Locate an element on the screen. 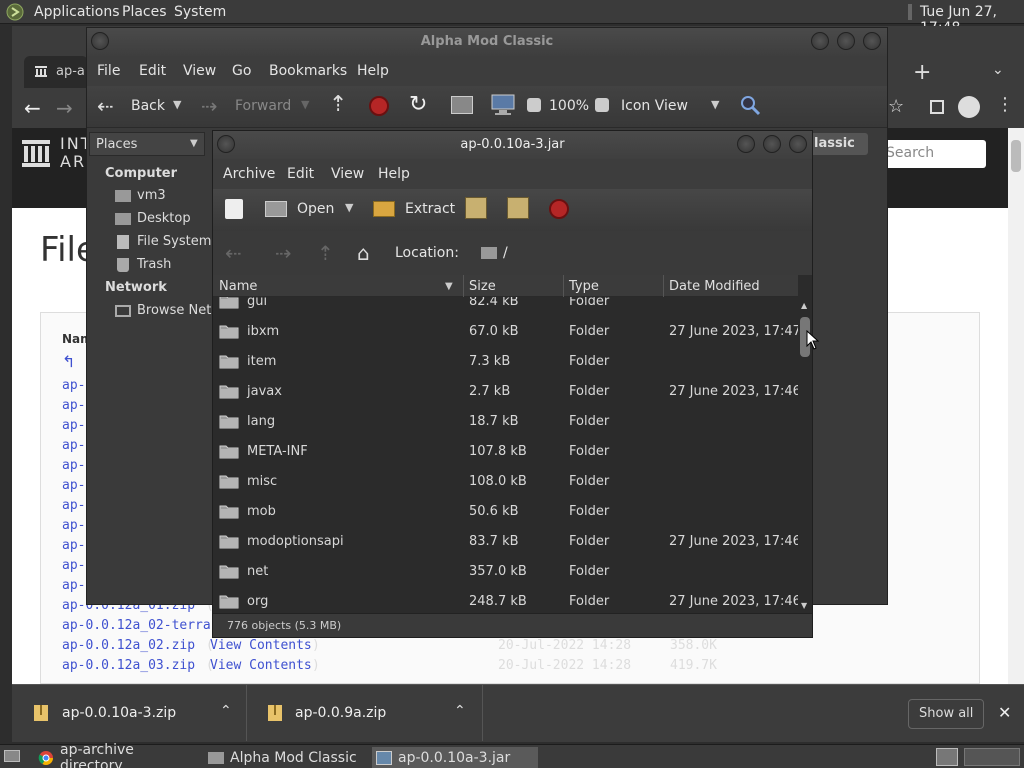 The image size is (1024, 768). taskbar-item-archive: ap-0.0.10a-3.jar is located at coordinates (455, 757).